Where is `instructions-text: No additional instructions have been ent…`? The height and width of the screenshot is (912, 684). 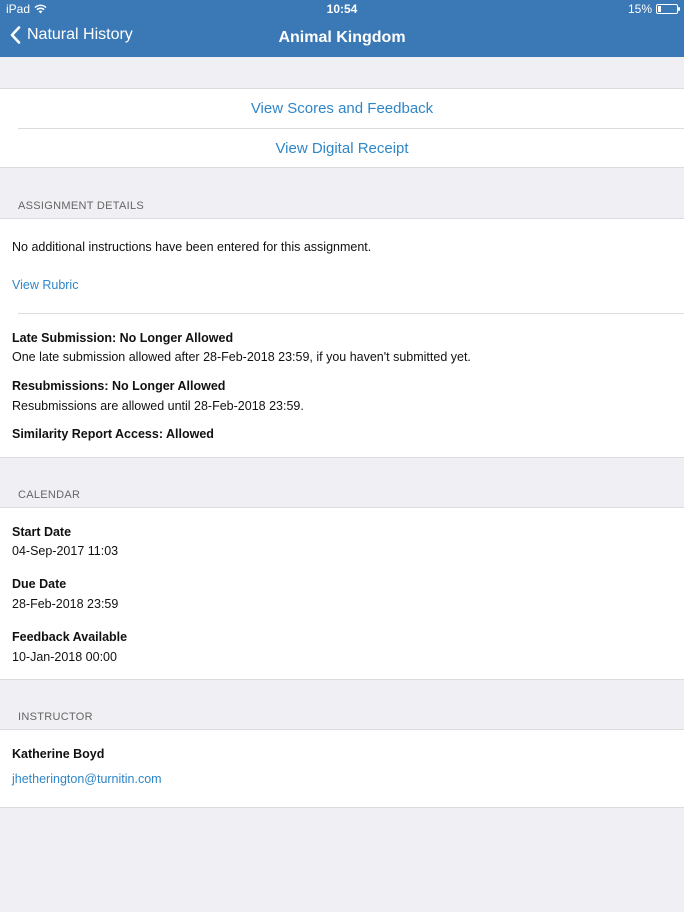 instructions-text: No additional instructions have been ent… is located at coordinates (192, 247).